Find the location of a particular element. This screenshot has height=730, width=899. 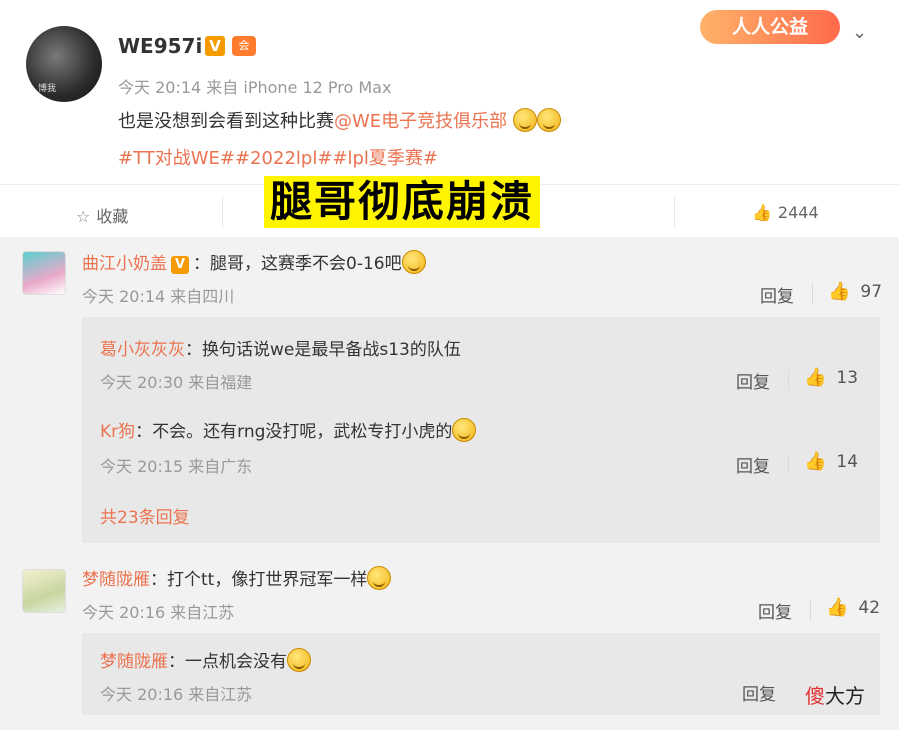

replier-nick: 梦随陇雁 is located at coordinates (134, 662).